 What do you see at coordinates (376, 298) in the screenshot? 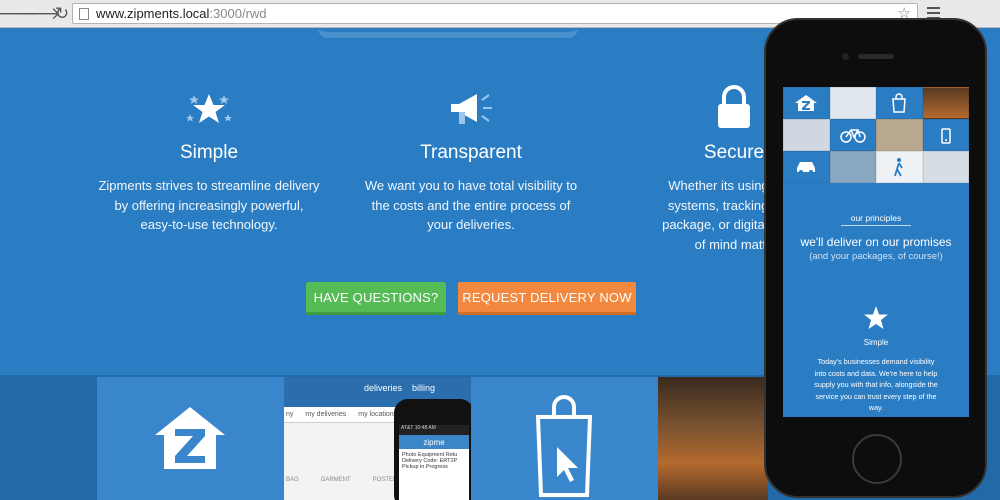
I see `have-questions-button: HAVE QUESTIONS?` at bounding box center [376, 298].